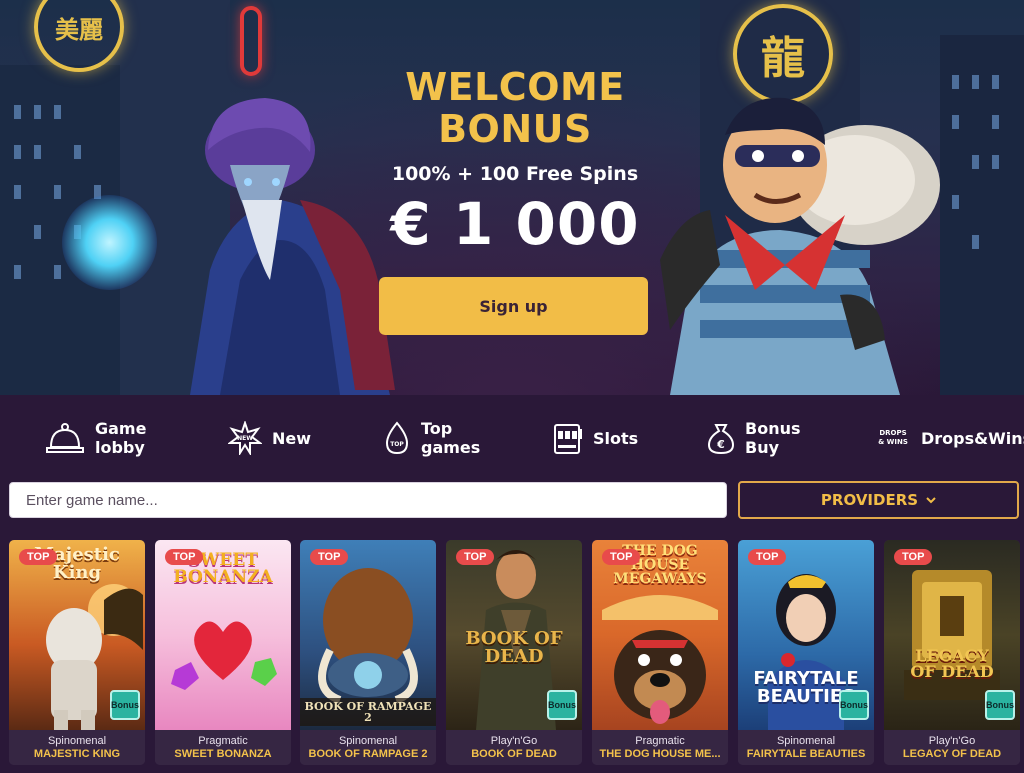  I want to click on game-name: FAIRYTALE BEAUTIES, so click(806, 754).